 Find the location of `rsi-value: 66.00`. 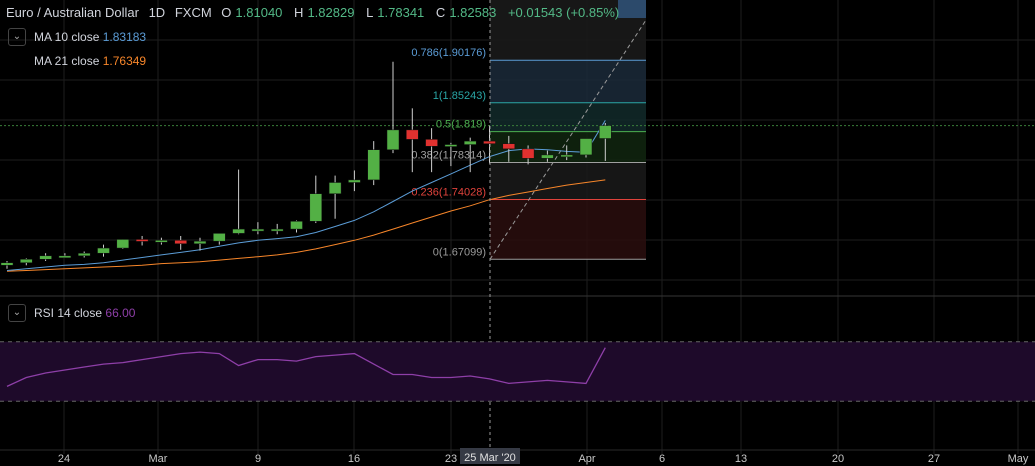

rsi-value: 66.00 is located at coordinates (120, 313).